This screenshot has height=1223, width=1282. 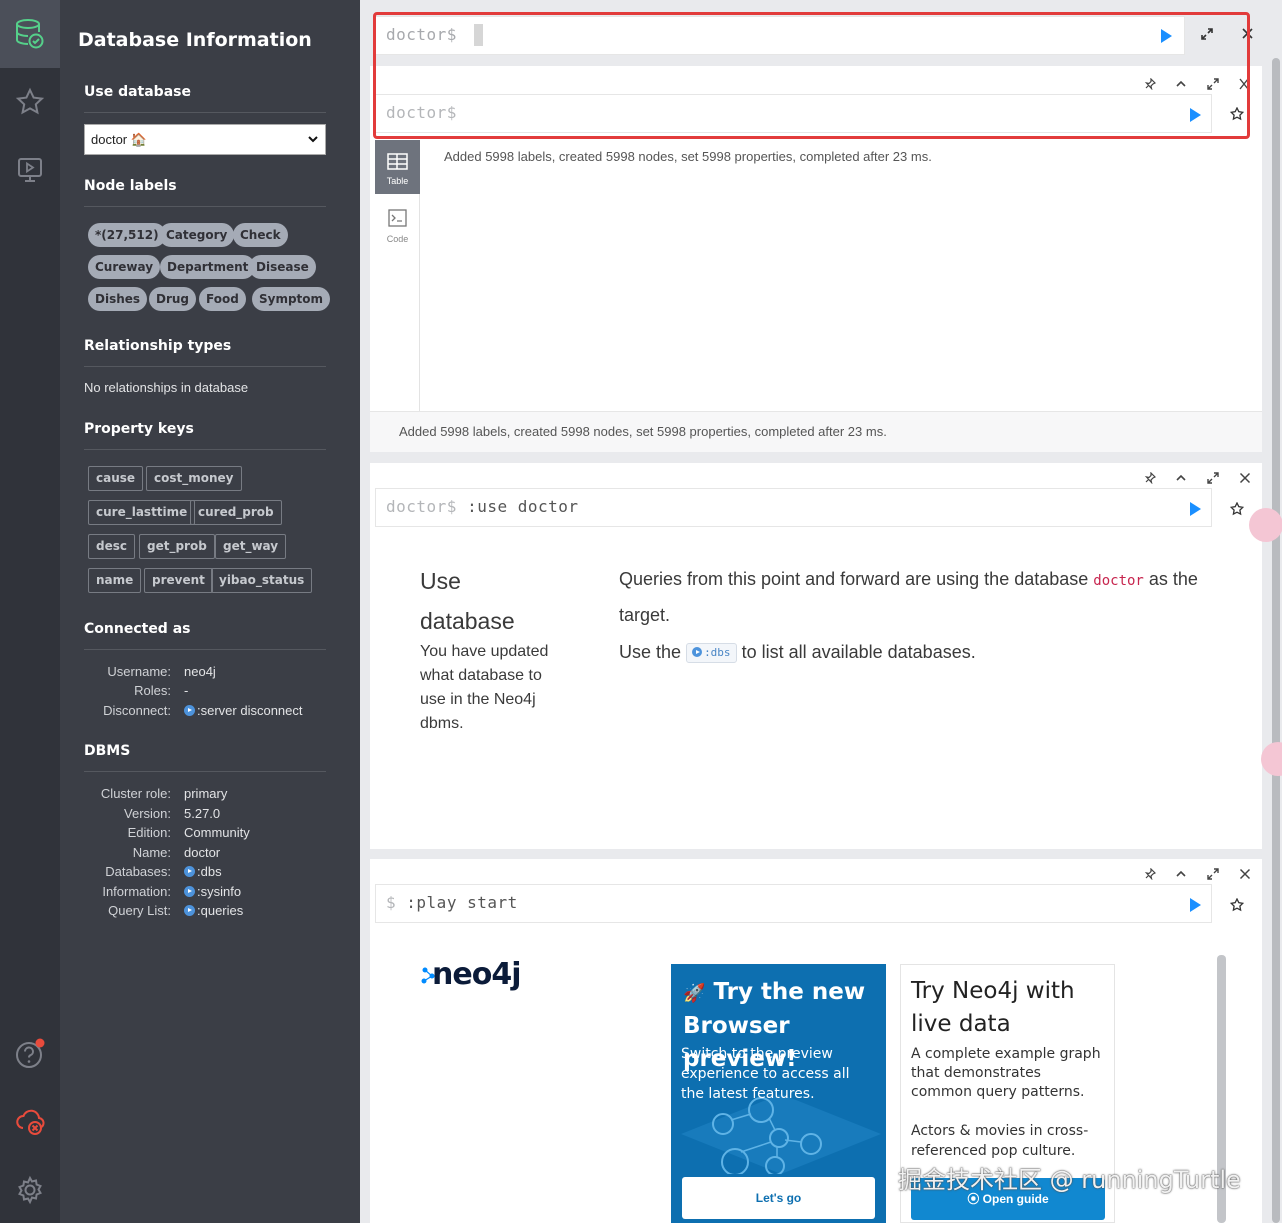 I want to click on databases-row: Databases::dbs, so click(x=163, y=871).